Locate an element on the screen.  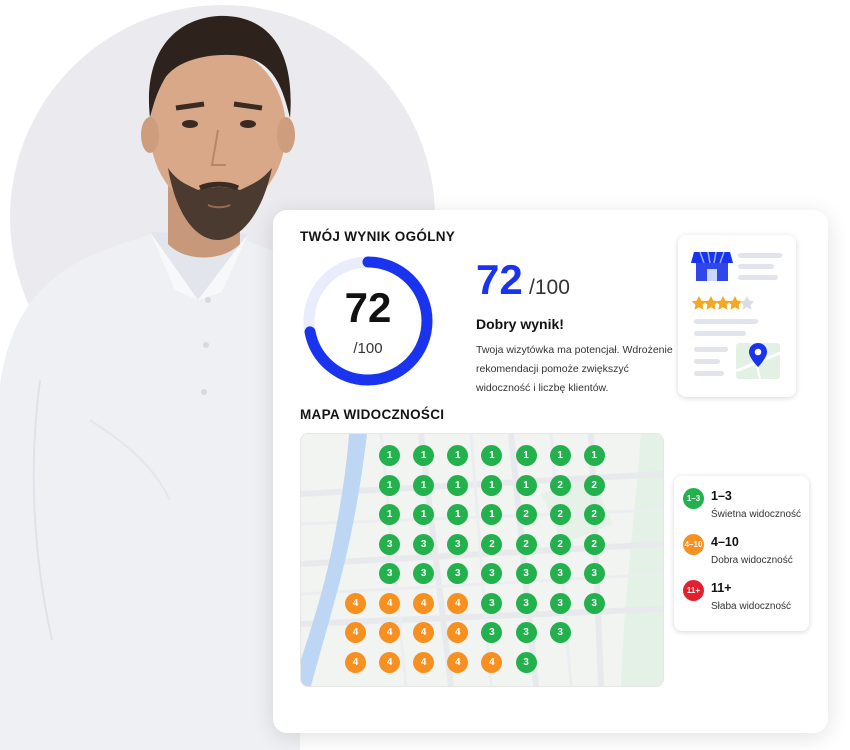
score-section-title: TWÓJ WYNIK OGÓLNY is located at coordinates (378, 236).